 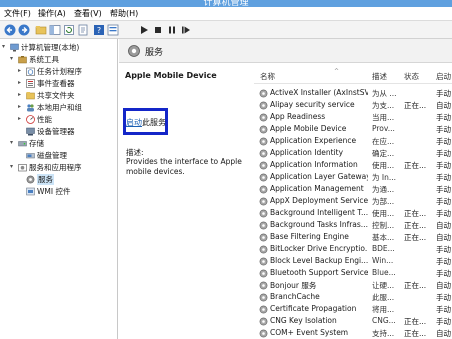 I want to click on table-row: BranchCache 此服... 手动, so click(x=353, y=297).